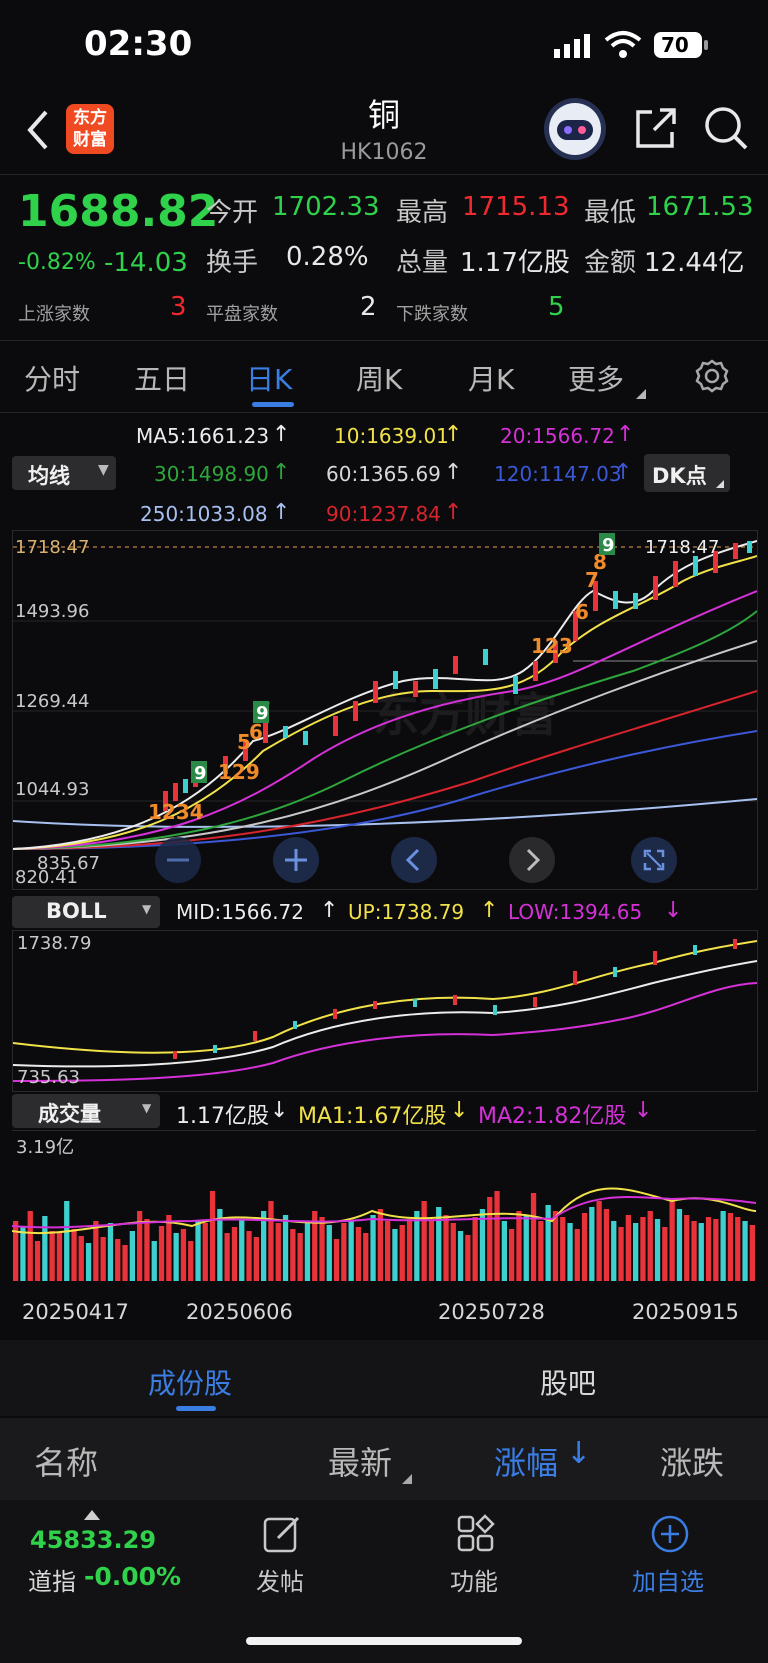  What do you see at coordinates (656, 128) in the screenshot?
I see `share-icon` at bounding box center [656, 128].